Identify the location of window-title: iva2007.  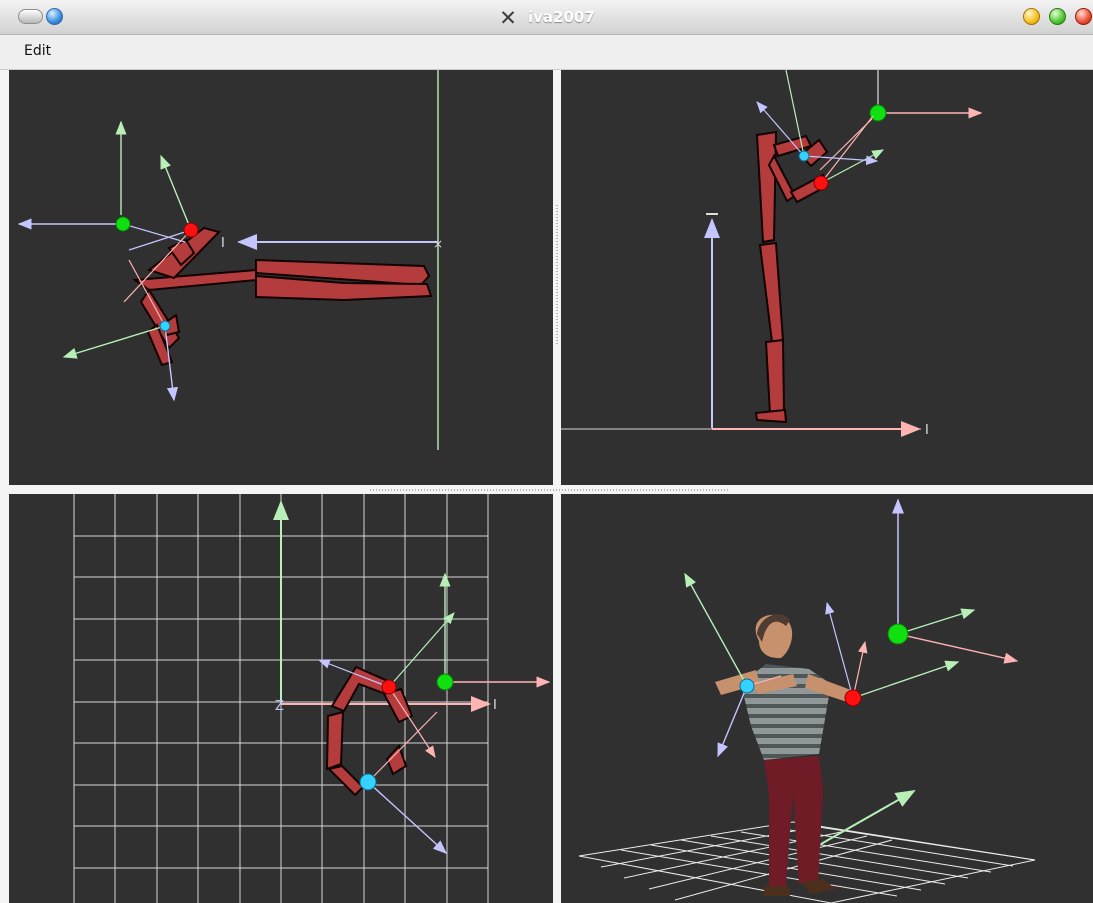
(561, 17).